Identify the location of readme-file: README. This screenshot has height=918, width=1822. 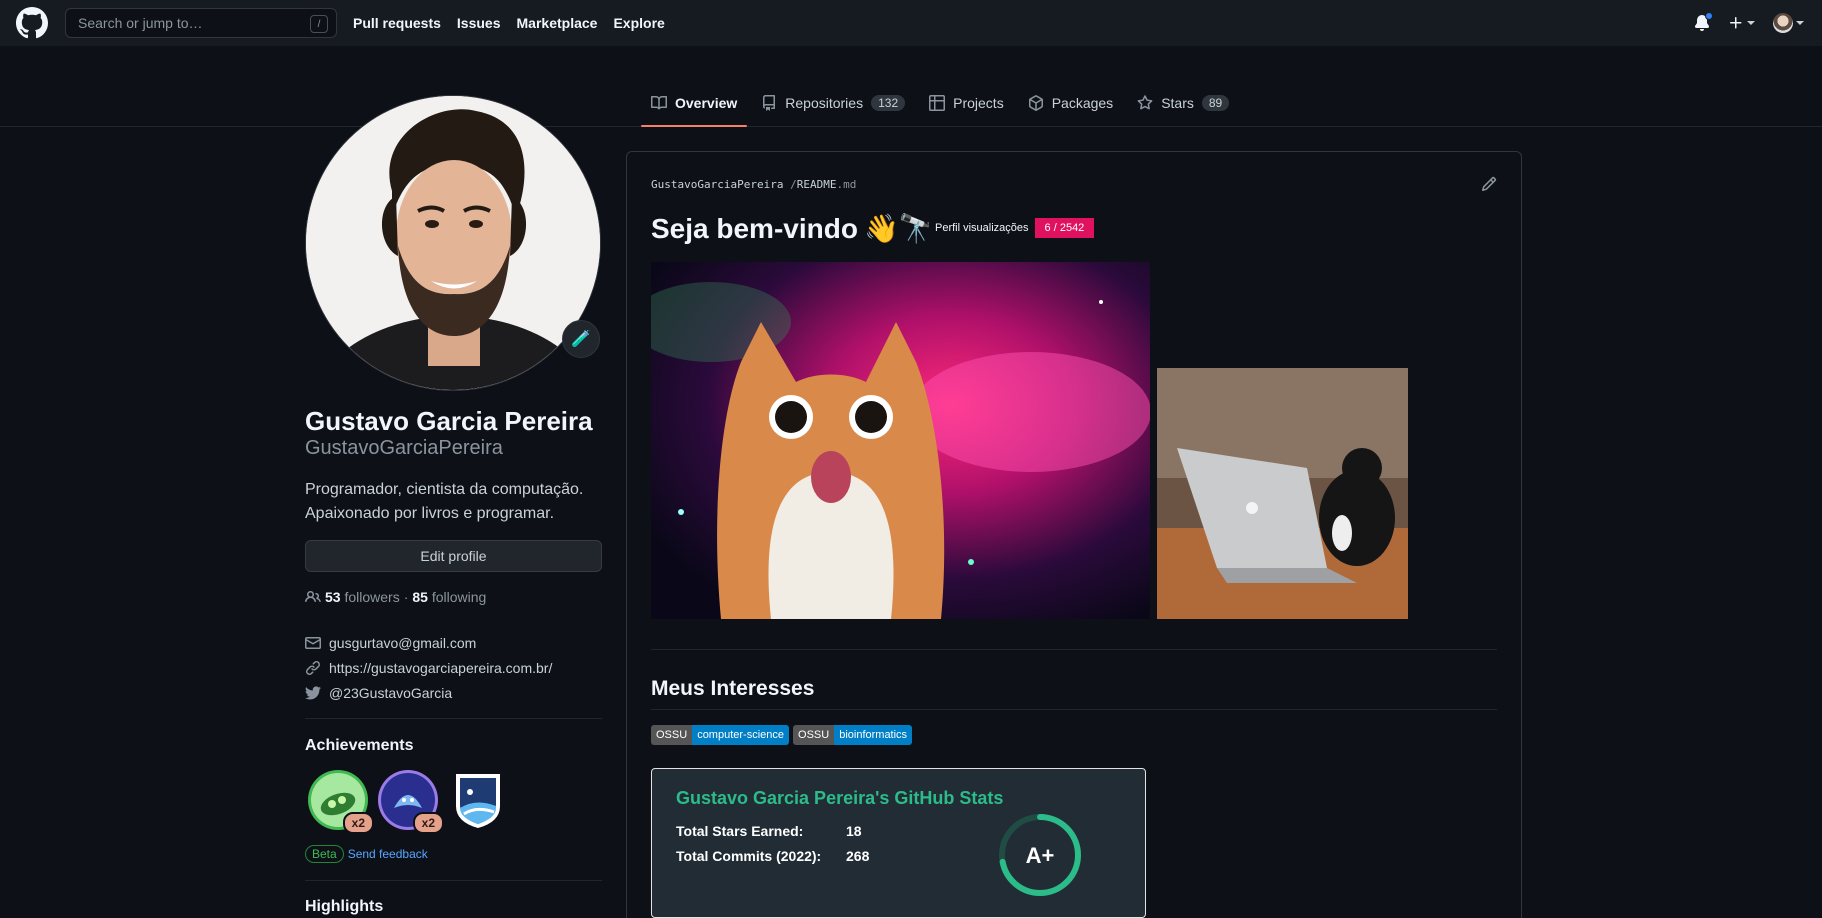
(816, 184).